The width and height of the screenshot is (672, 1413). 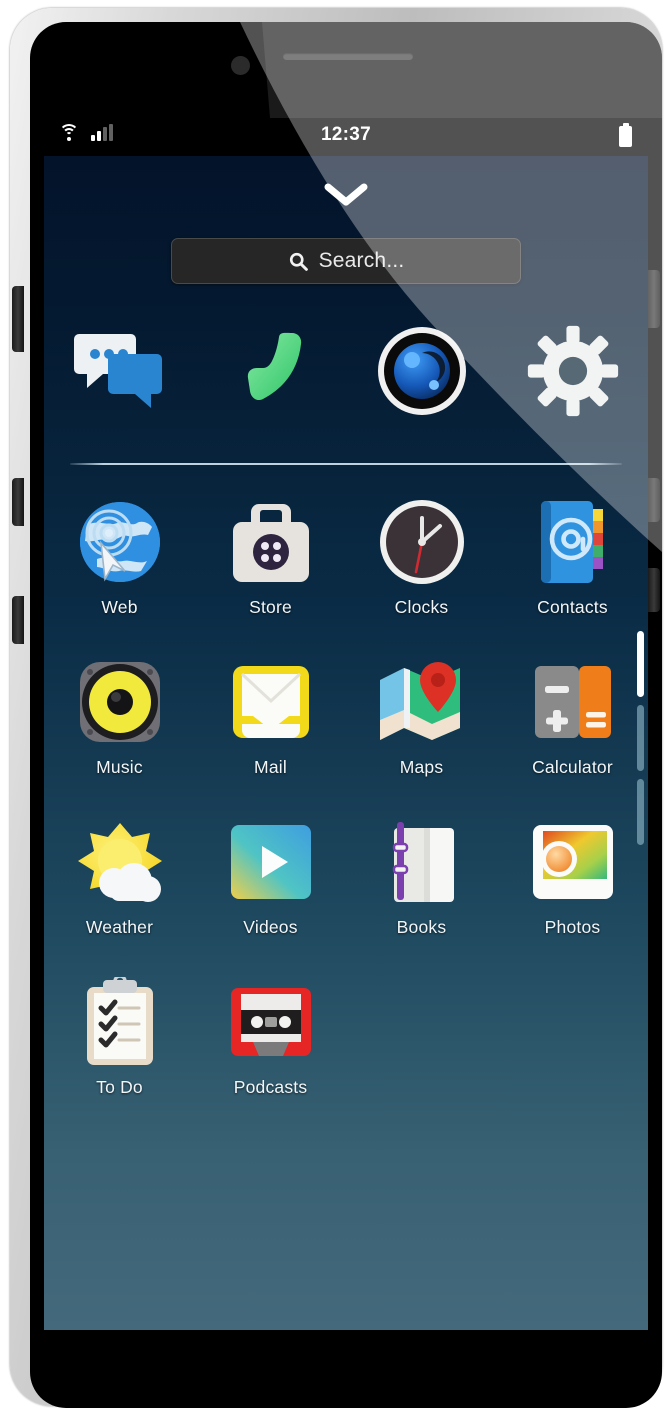 What do you see at coordinates (572, 927) in the screenshot?
I see `app-label: Photos` at bounding box center [572, 927].